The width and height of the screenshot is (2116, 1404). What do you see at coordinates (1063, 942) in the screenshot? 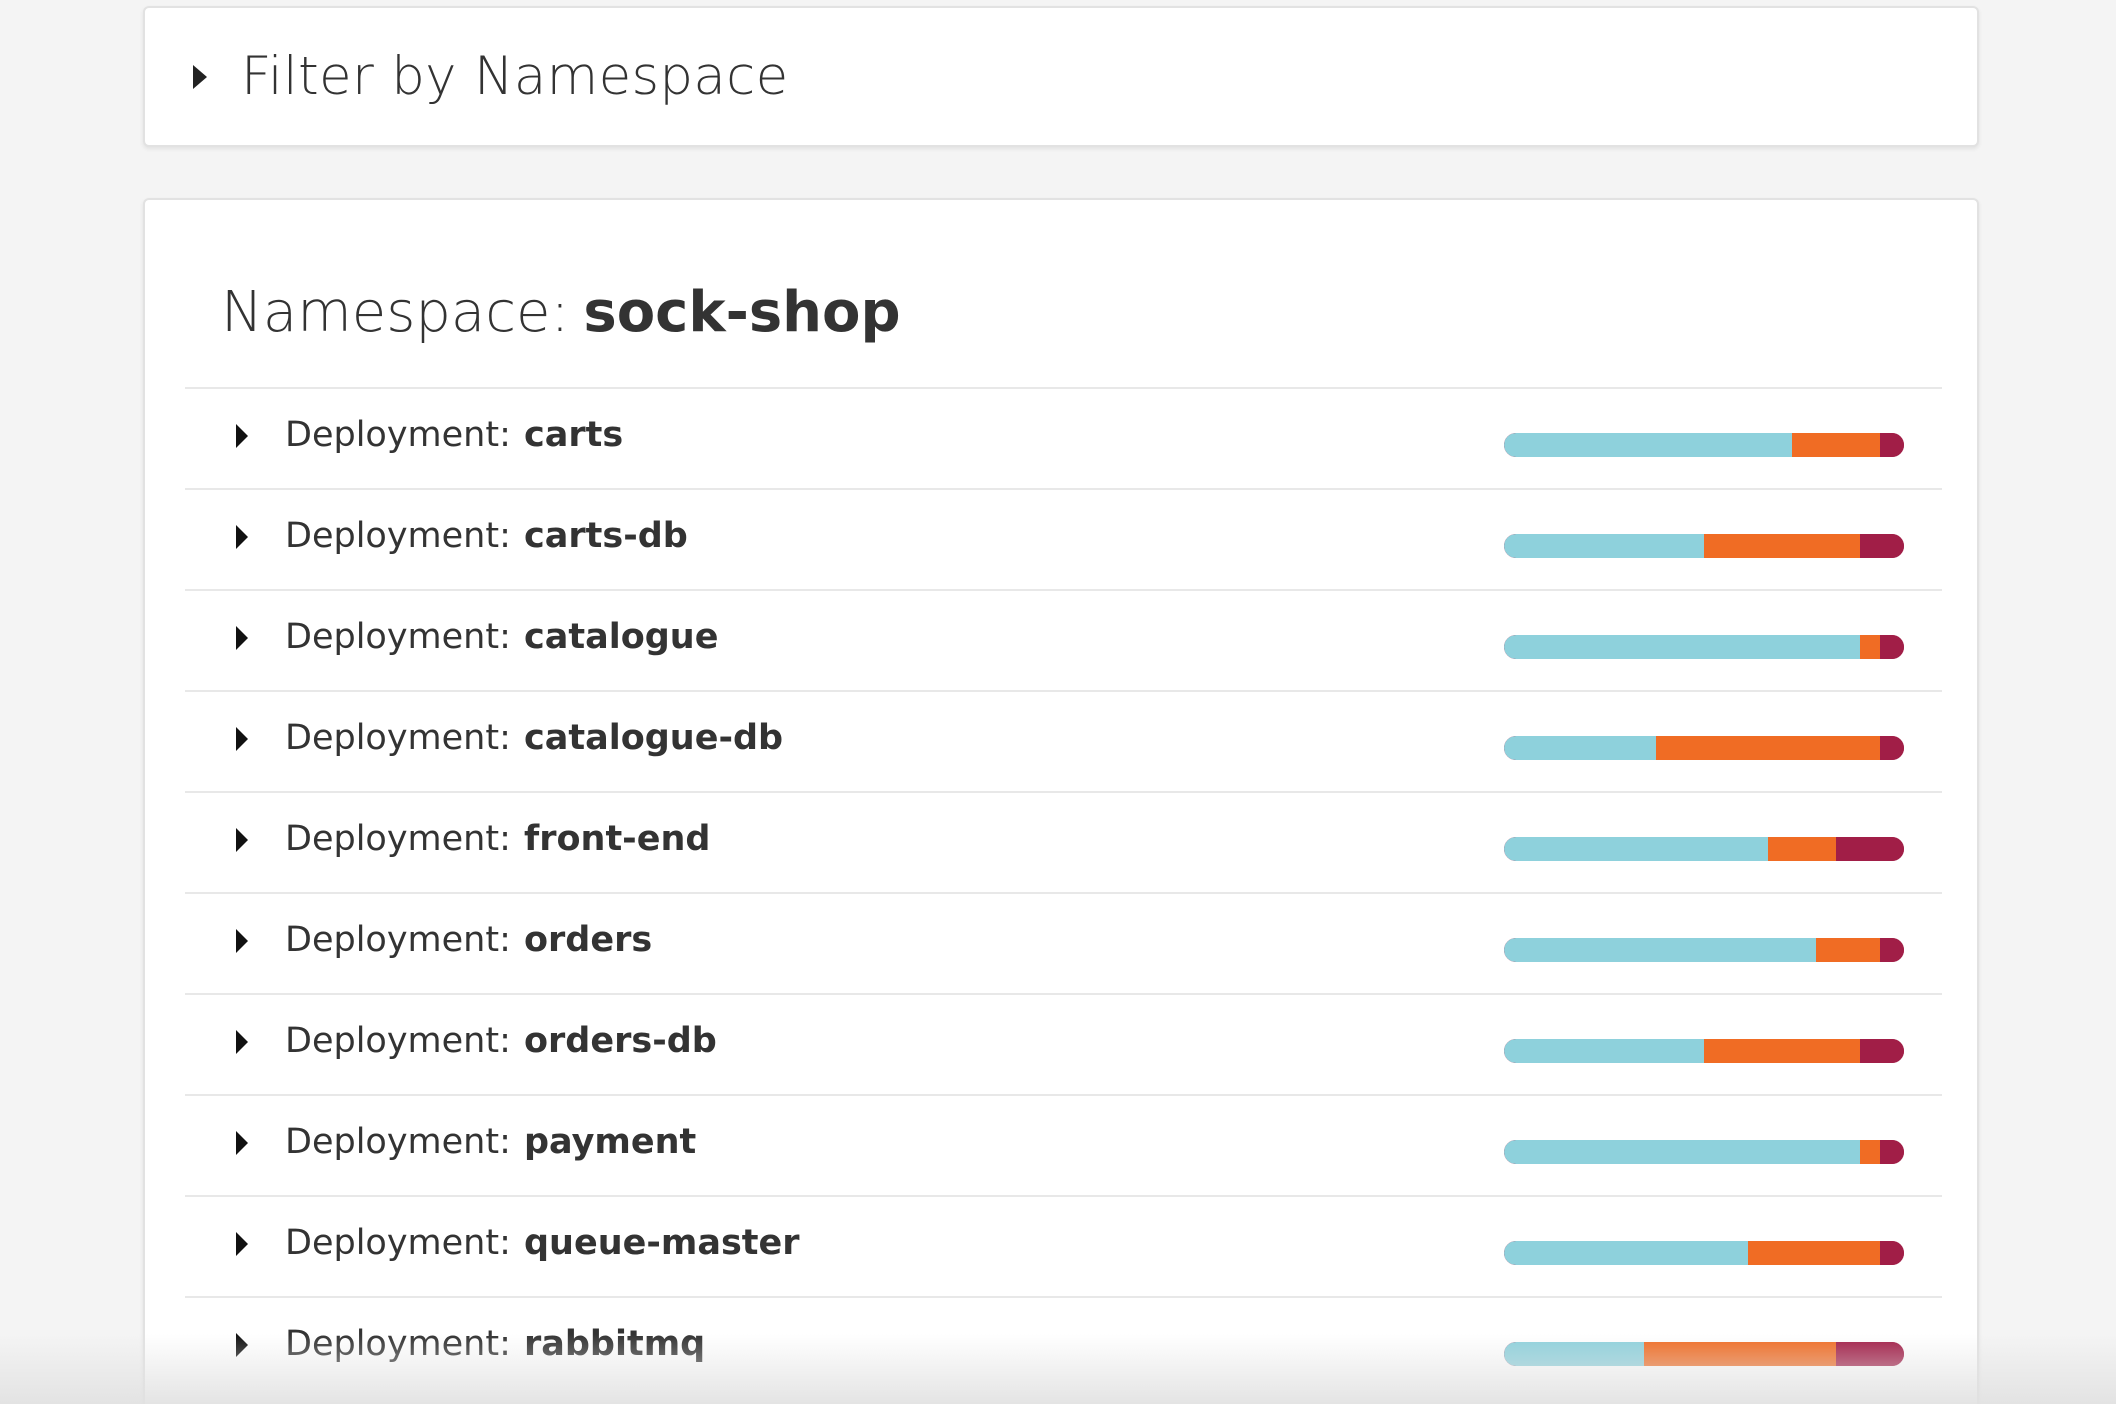
I see `deployment-row: Deployment: orders` at bounding box center [1063, 942].